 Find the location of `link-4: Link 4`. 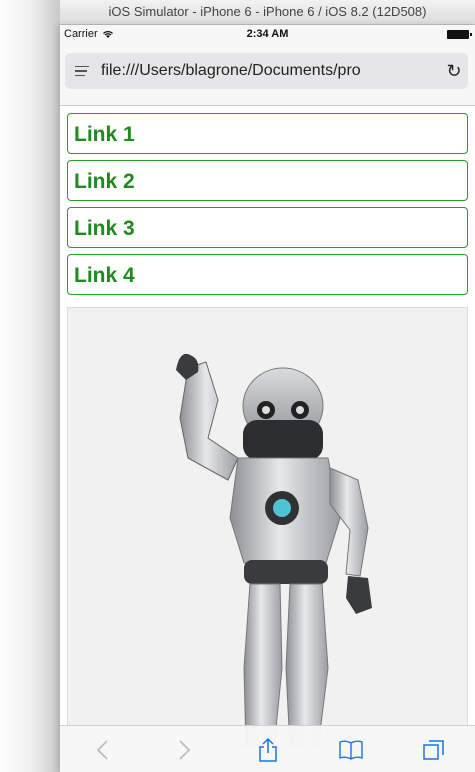

link-4: Link 4 is located at coordinates (267, 274).